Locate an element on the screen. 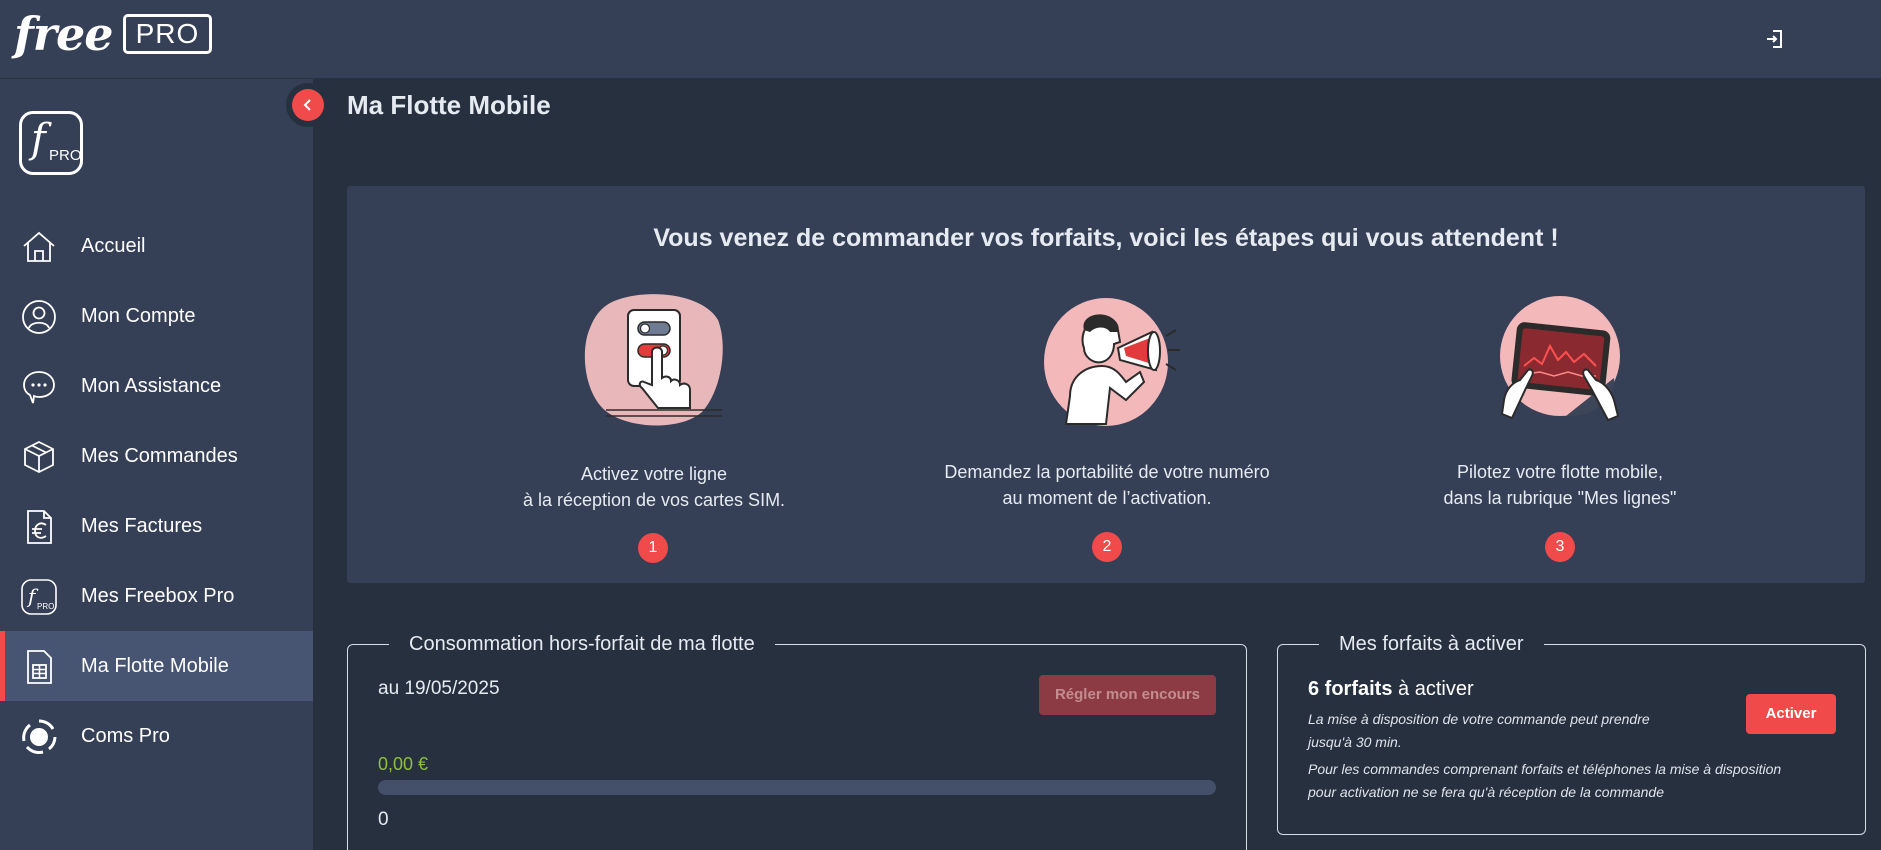 The height and width of the screenshot is (850, 1881). chevron-left-icon is located at coordinates (307, 105).